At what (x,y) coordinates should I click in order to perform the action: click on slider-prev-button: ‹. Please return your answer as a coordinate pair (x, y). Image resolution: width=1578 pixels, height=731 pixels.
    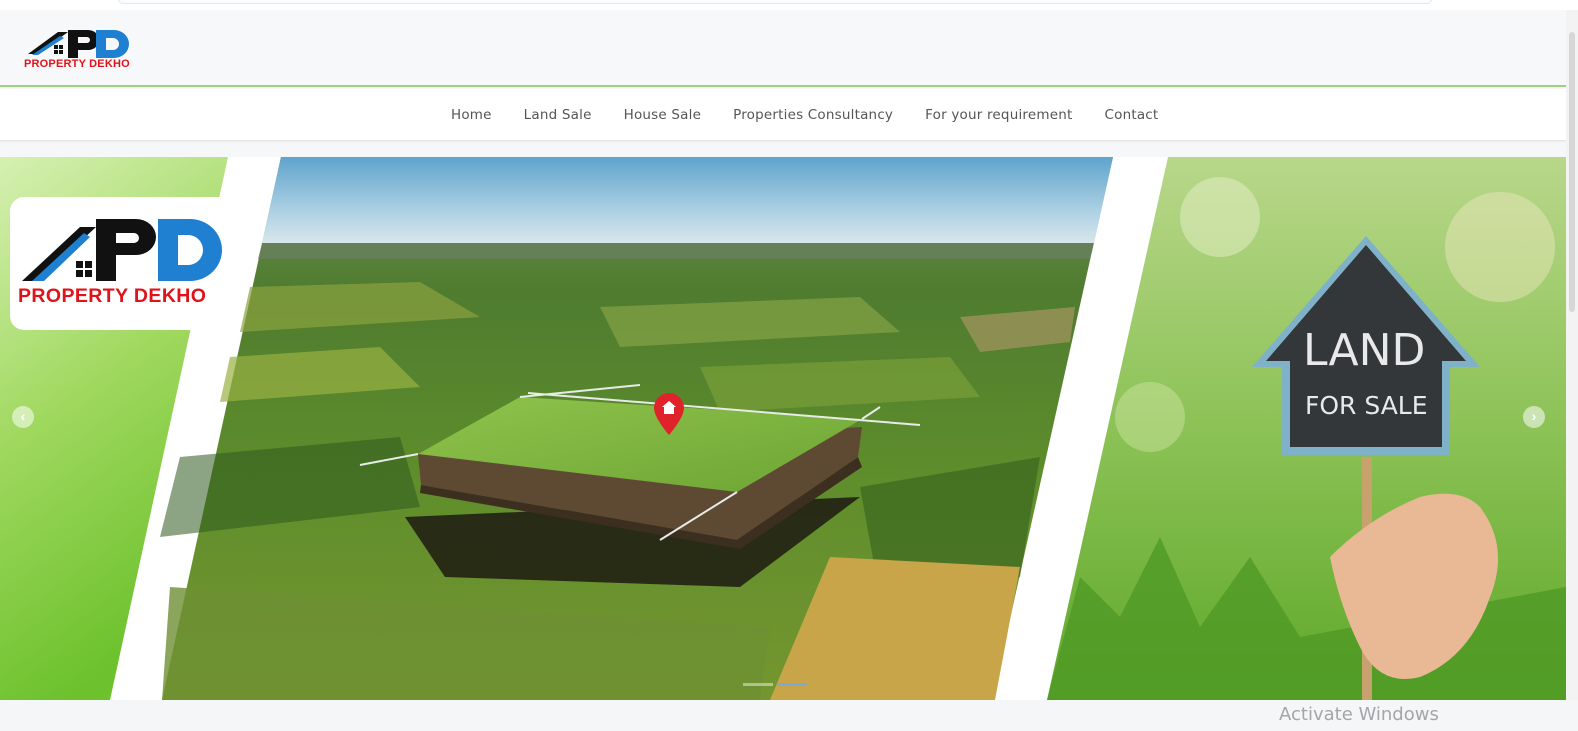
    Looking at the image, I should click on (23, 417).